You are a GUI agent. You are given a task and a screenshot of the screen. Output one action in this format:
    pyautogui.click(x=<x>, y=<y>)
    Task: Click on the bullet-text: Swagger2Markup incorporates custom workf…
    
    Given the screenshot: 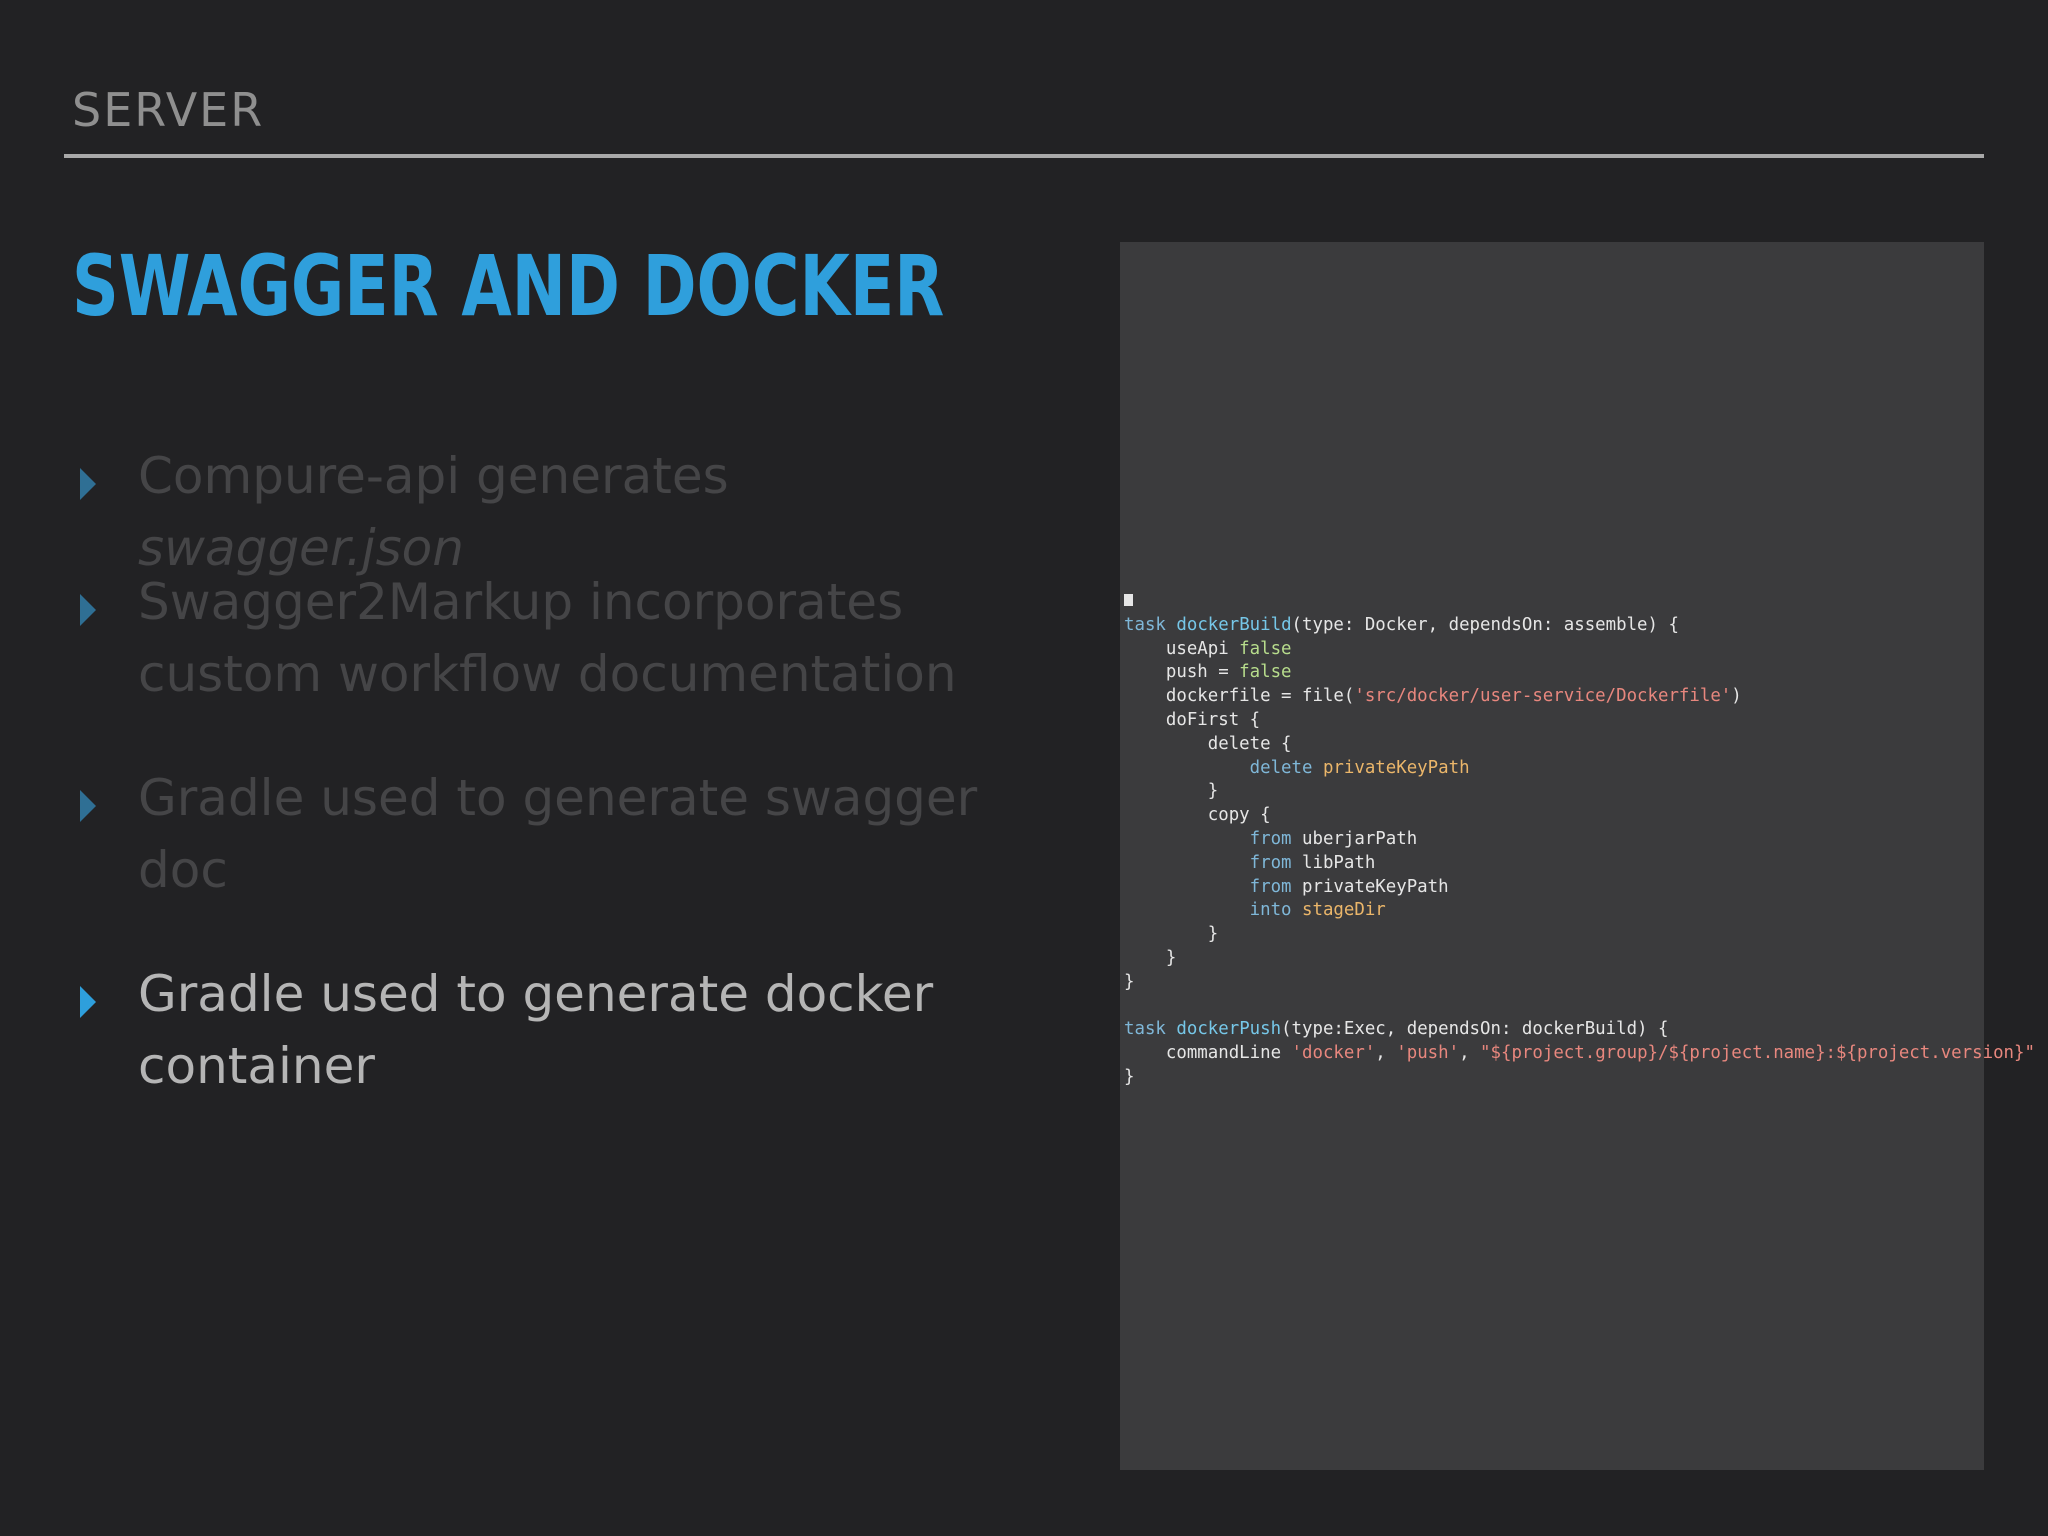 What is the action you would take?
    pyautogui.click(x=547, y=638)
    